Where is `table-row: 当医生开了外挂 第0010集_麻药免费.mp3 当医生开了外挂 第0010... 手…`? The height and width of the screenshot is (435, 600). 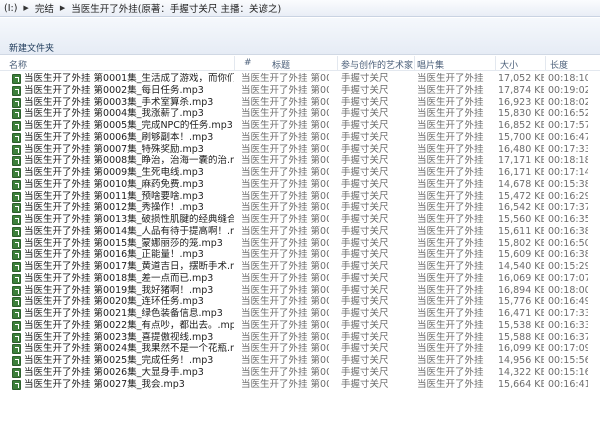
table-row: 当医生开了外挂 第0010集_麻药免费.mp3 当医生开了外挂 第0010... 手… is located at coordinates (300, 185).